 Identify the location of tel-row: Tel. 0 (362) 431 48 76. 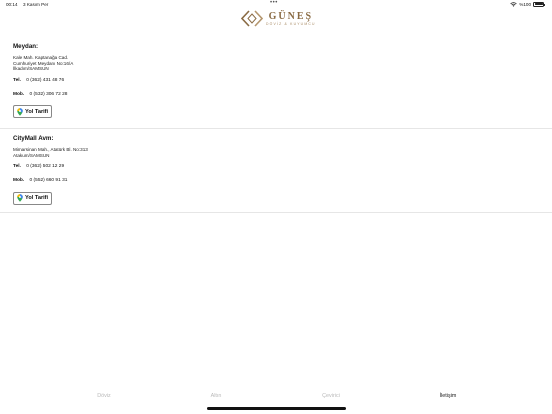
(276, 80).